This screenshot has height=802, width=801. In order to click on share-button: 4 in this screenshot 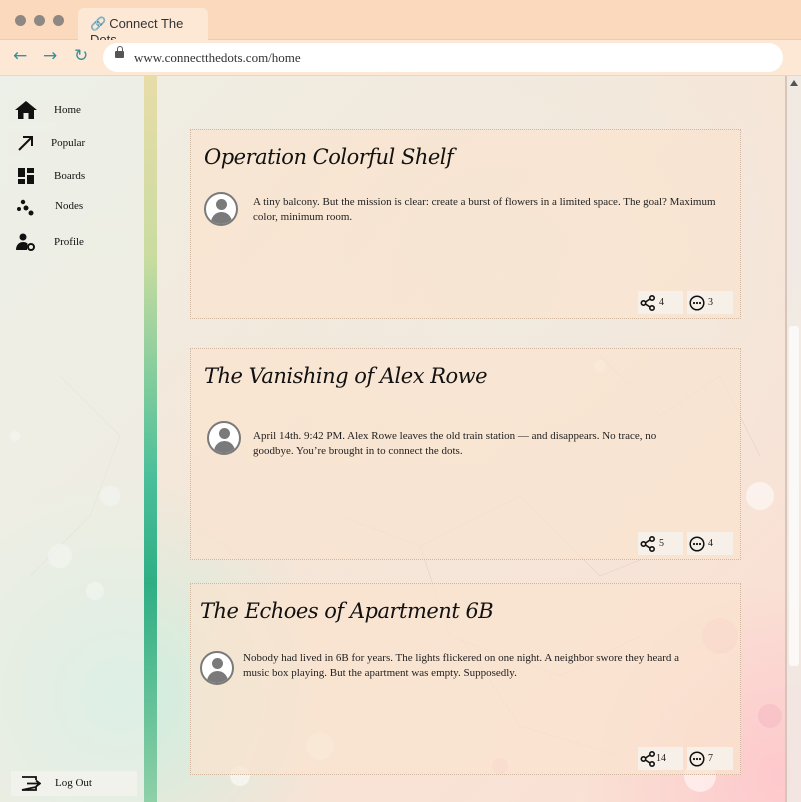, I will do `click(660, 302)`.